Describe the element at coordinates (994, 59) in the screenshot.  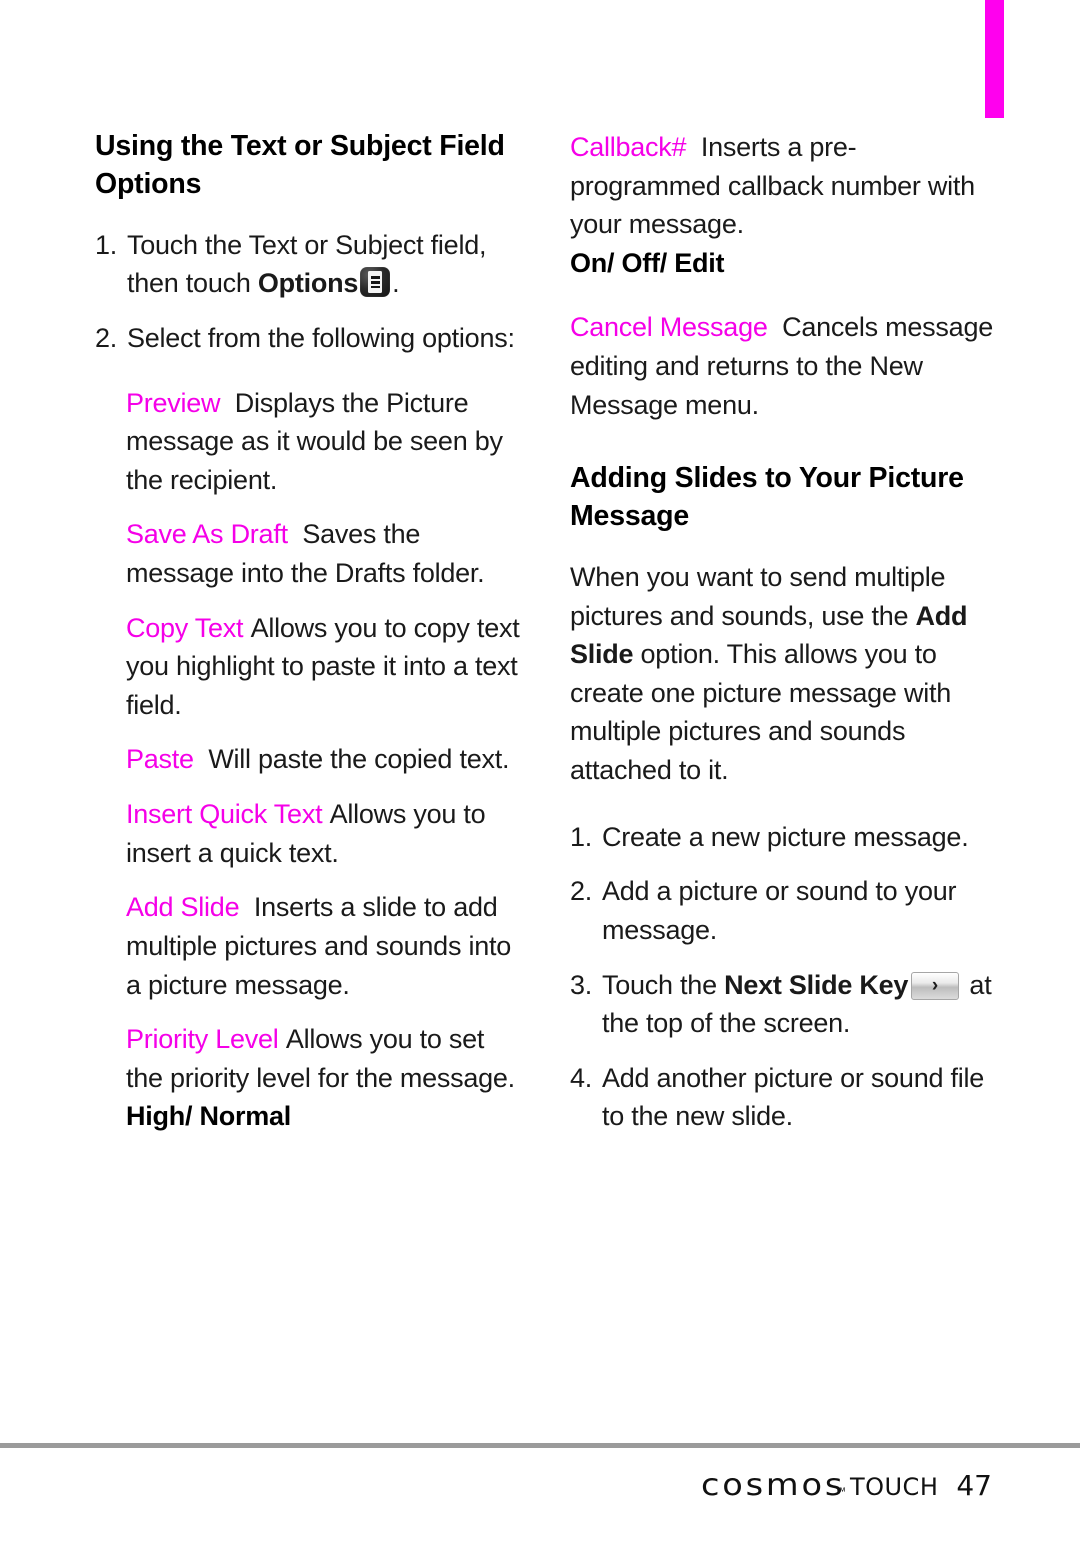
I see `section-edge-tab` at that location.